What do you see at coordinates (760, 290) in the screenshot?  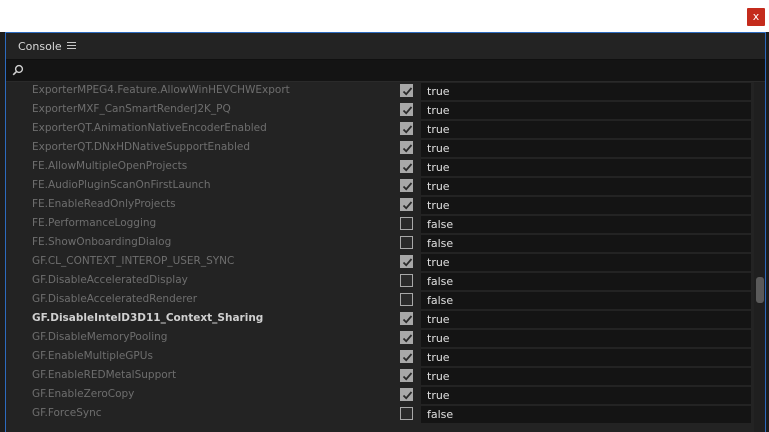 I see `scrollbar-thumb` at bounding box center [760, 290].